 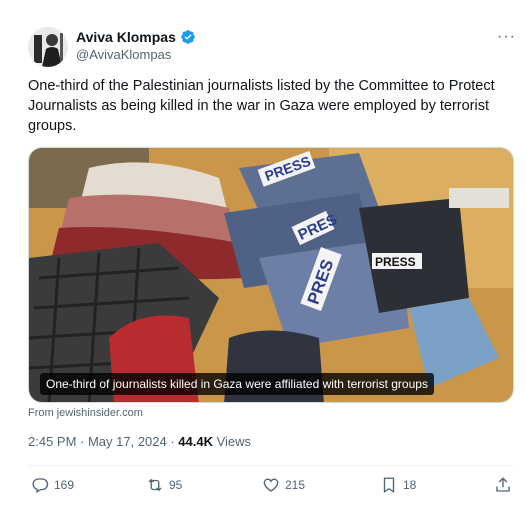 I want to click on share-icon, so click(x=503, y=484).